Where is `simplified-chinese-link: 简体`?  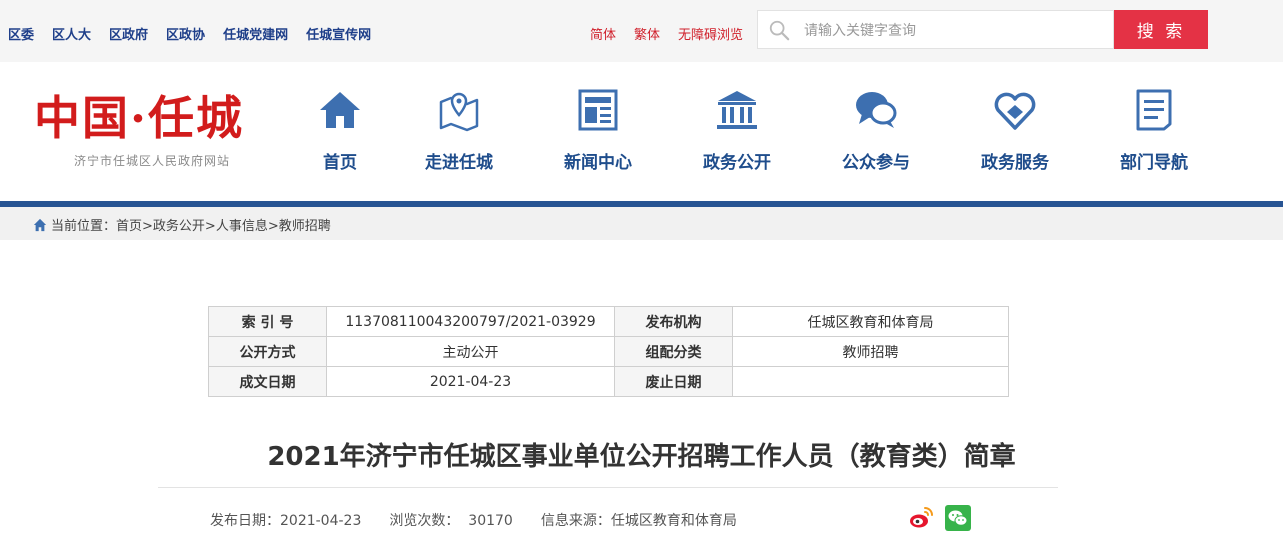 simplified-chinese-link: 简体 is located at coordinates (603, 33).